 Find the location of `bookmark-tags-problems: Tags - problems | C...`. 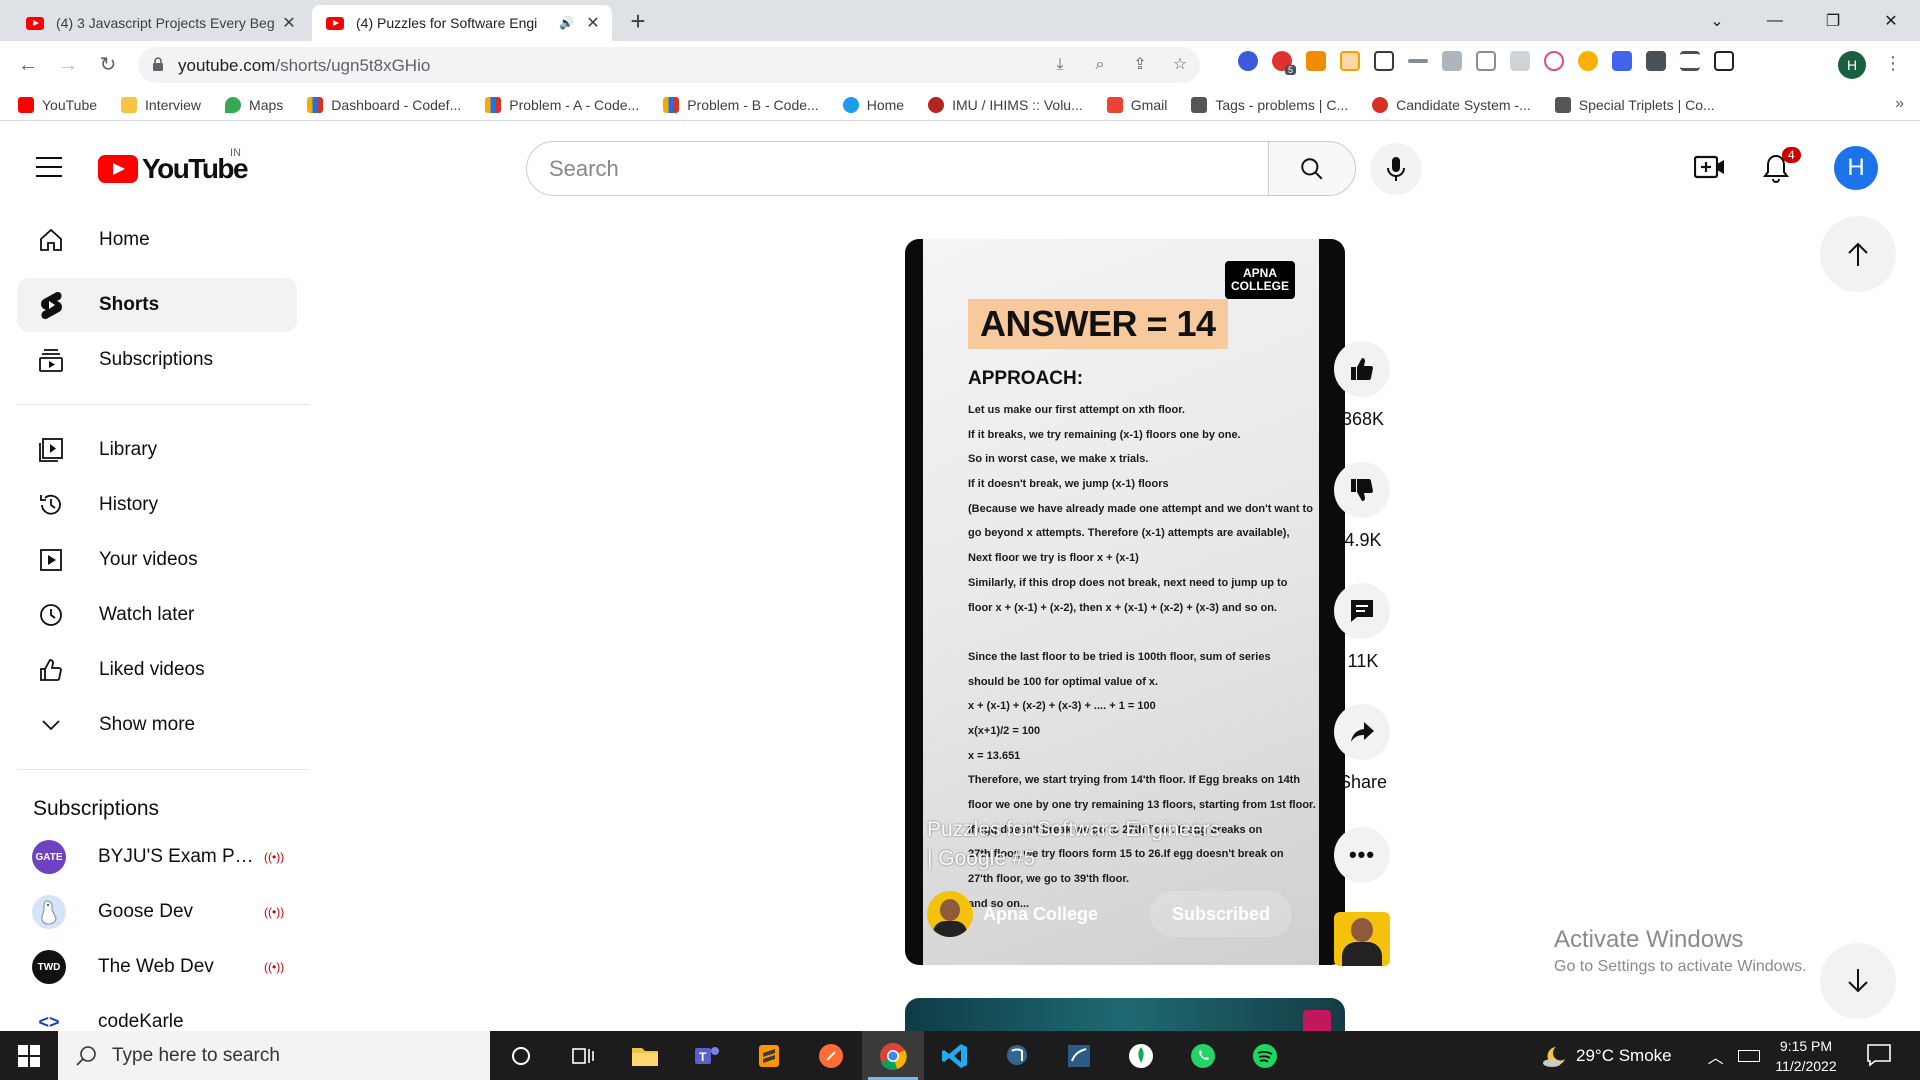

bookmark-tags-problems: Tags - problems | C... is located at coordinates (1269, 104).